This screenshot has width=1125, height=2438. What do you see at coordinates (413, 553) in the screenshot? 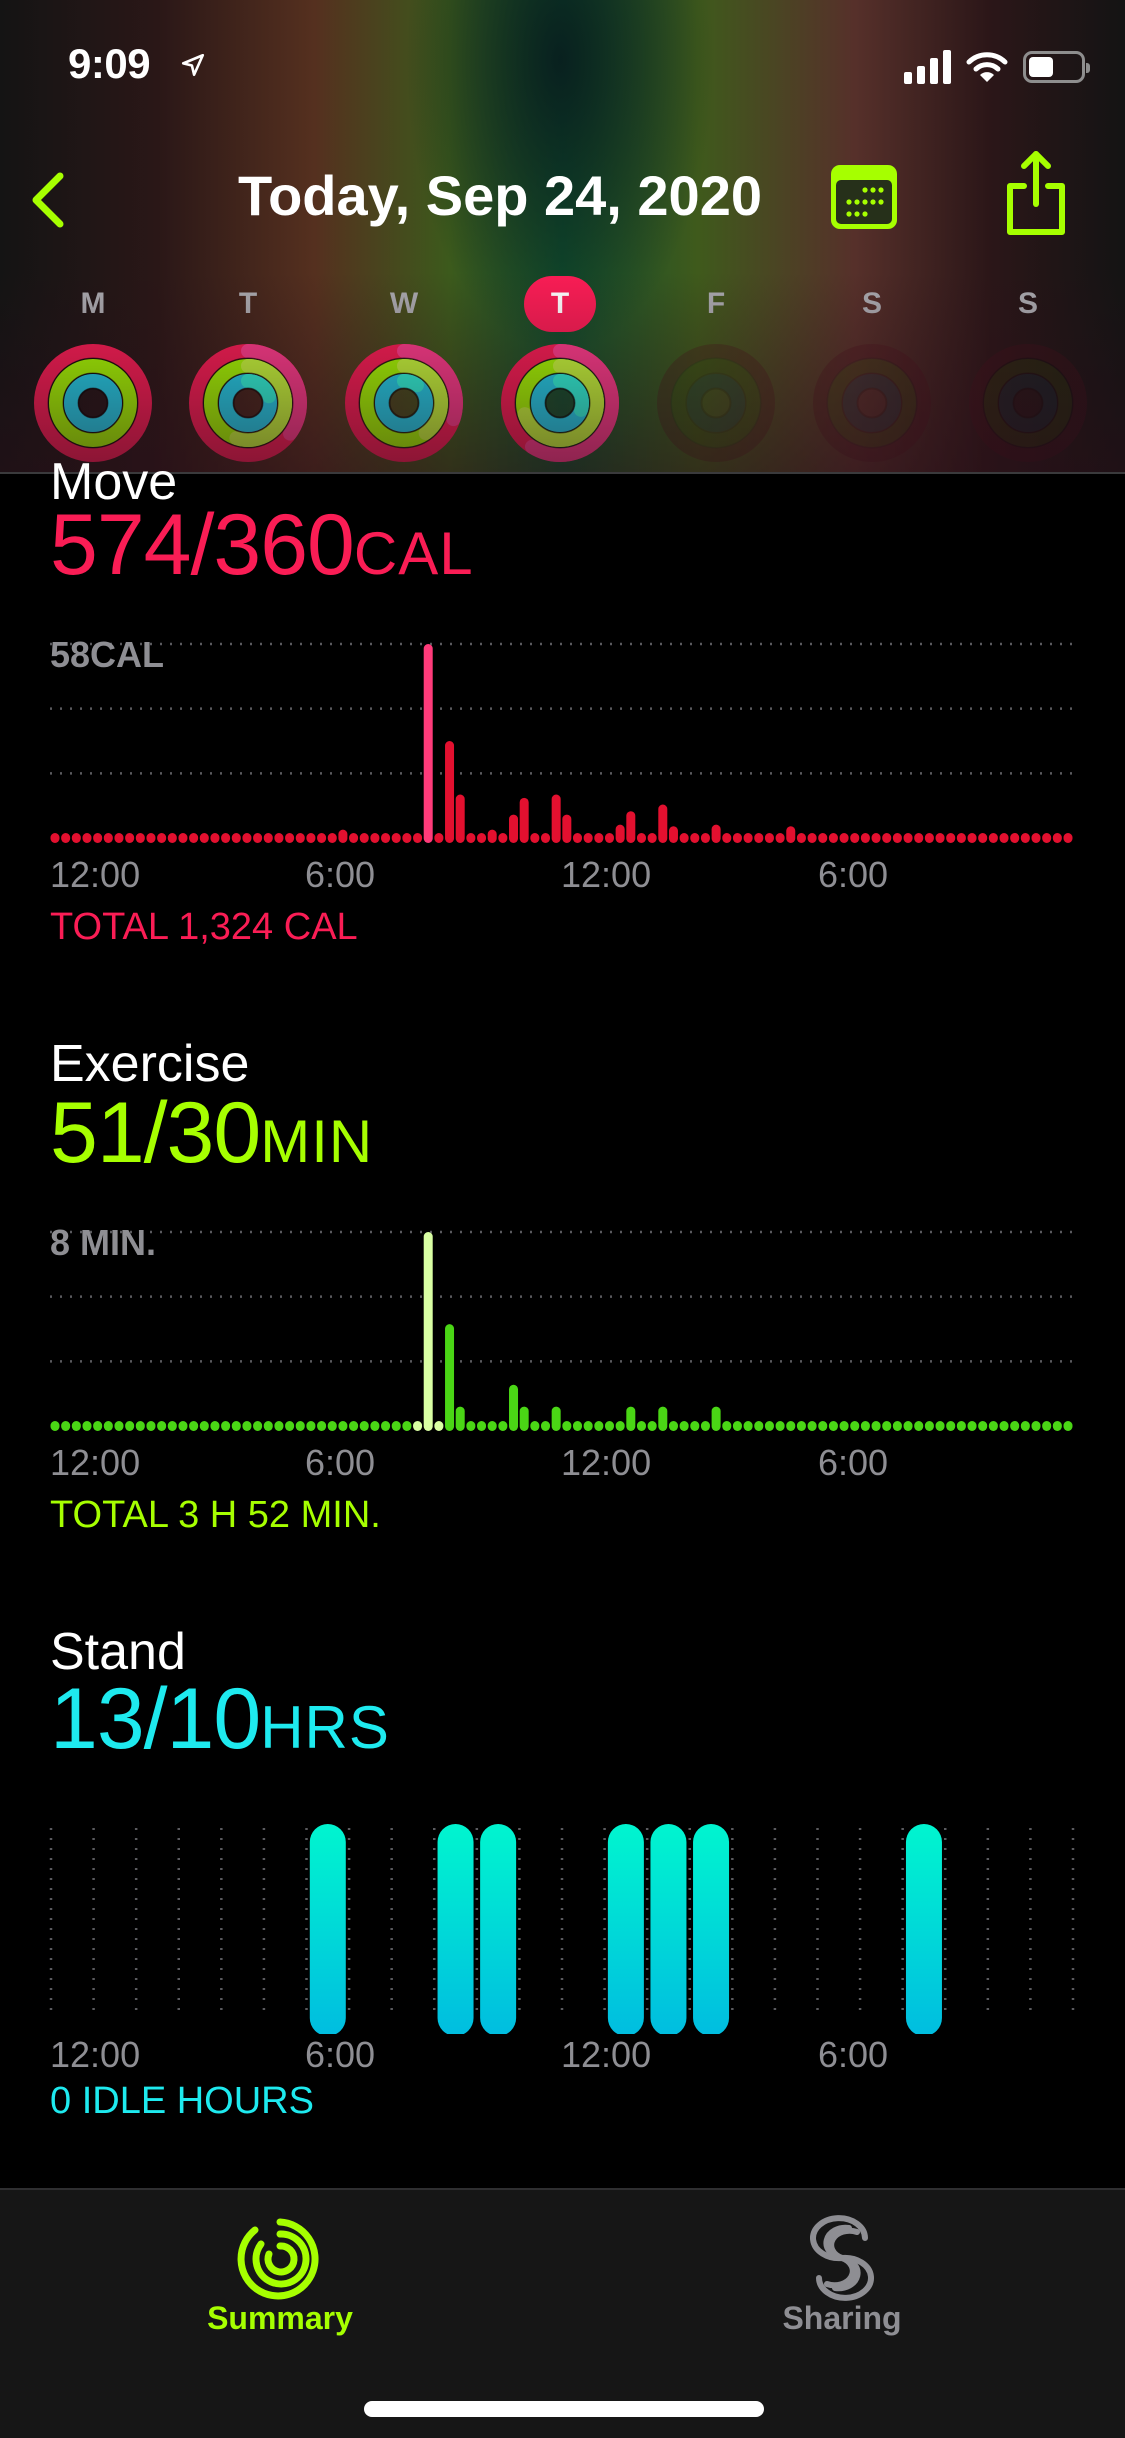
I see `move-value-unit: CAL` at bounding box center [413, 553].